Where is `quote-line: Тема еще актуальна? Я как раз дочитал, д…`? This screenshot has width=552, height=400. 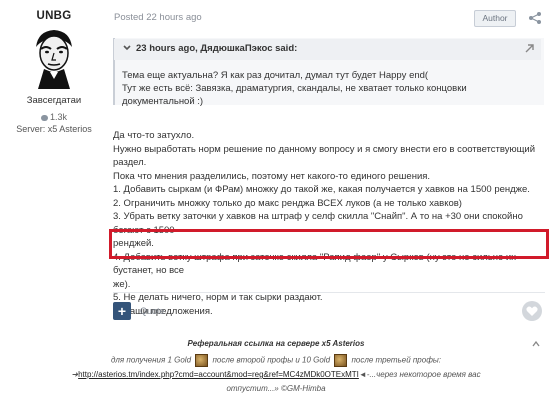
quote-line: Тема еще актуальна? Я как раз дочитал, д… is located at coordinates (275, 75).